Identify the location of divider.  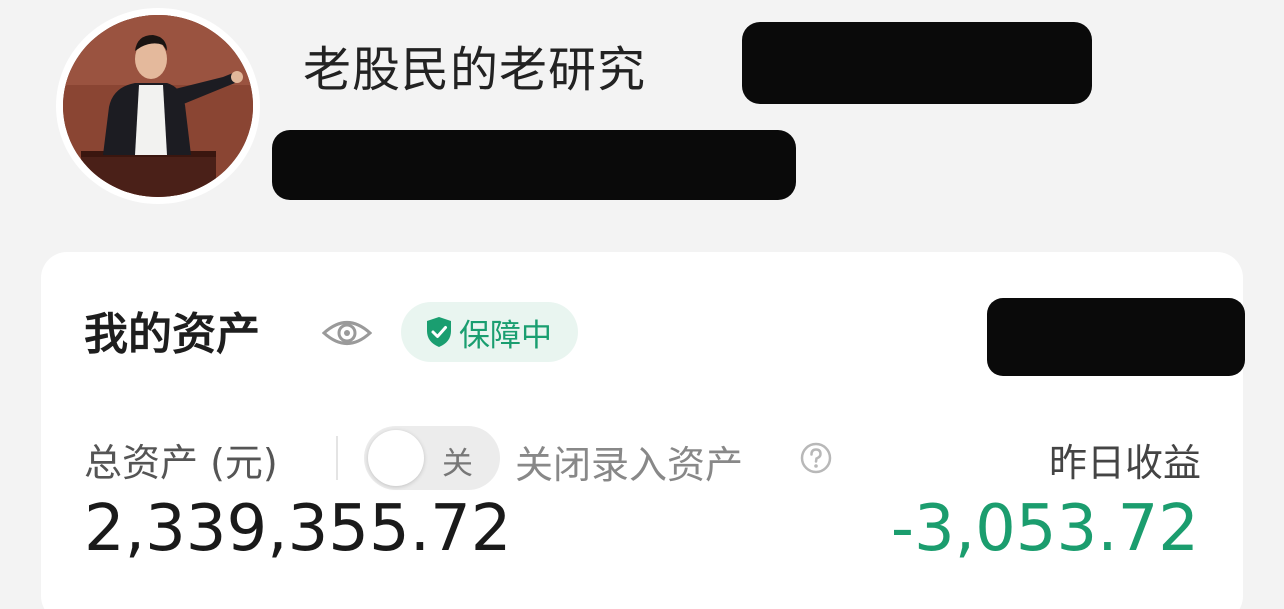
(337, 458).